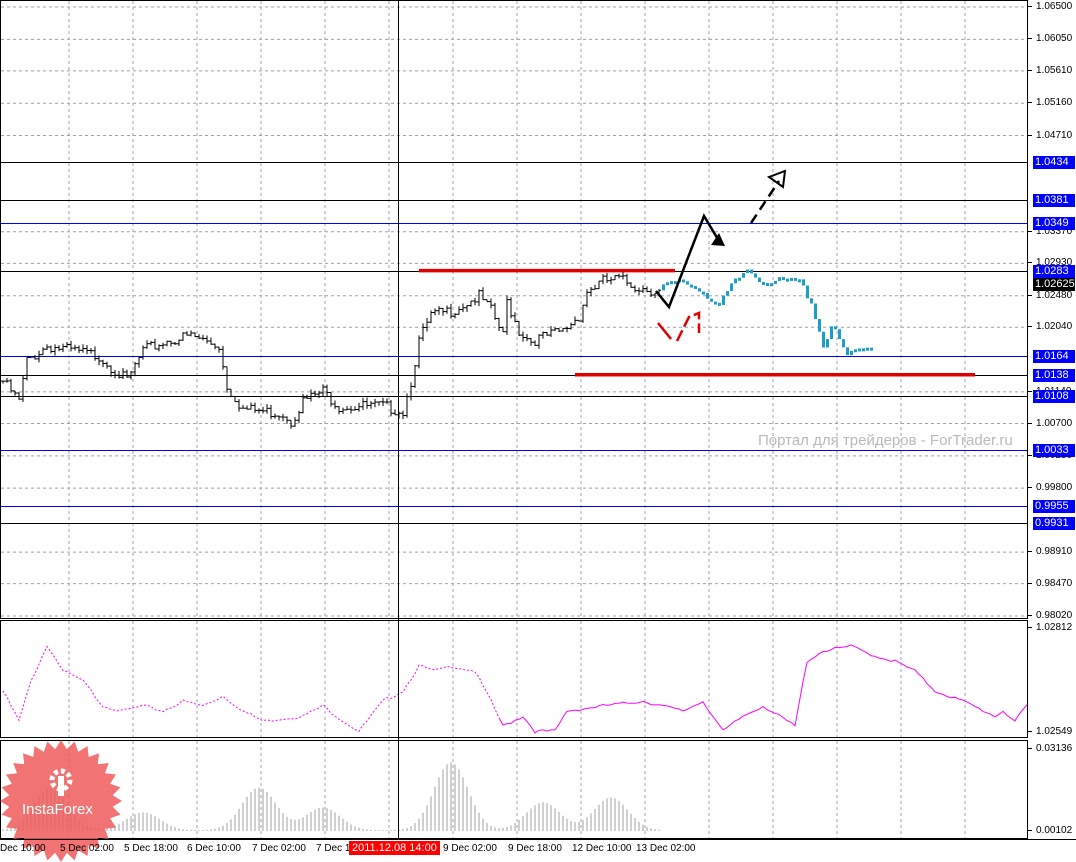 This screenshot has height=862, width=1076. What do you see at coordinates (1054, 450) in the screenshot?
I see `price-level-label: 1.0033` at bounding box center [1054, 450].